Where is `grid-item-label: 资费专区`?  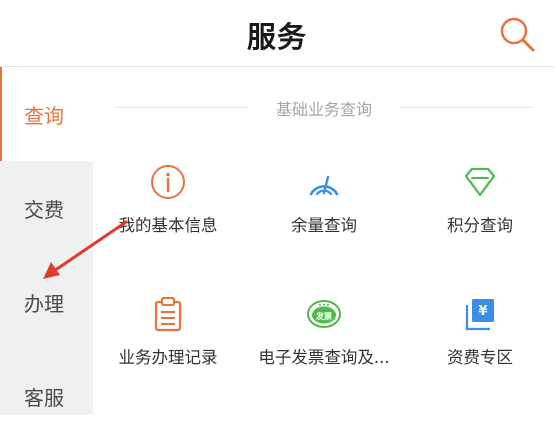
grid-item-label: 资费专区 is located at coordinates (480, 357).